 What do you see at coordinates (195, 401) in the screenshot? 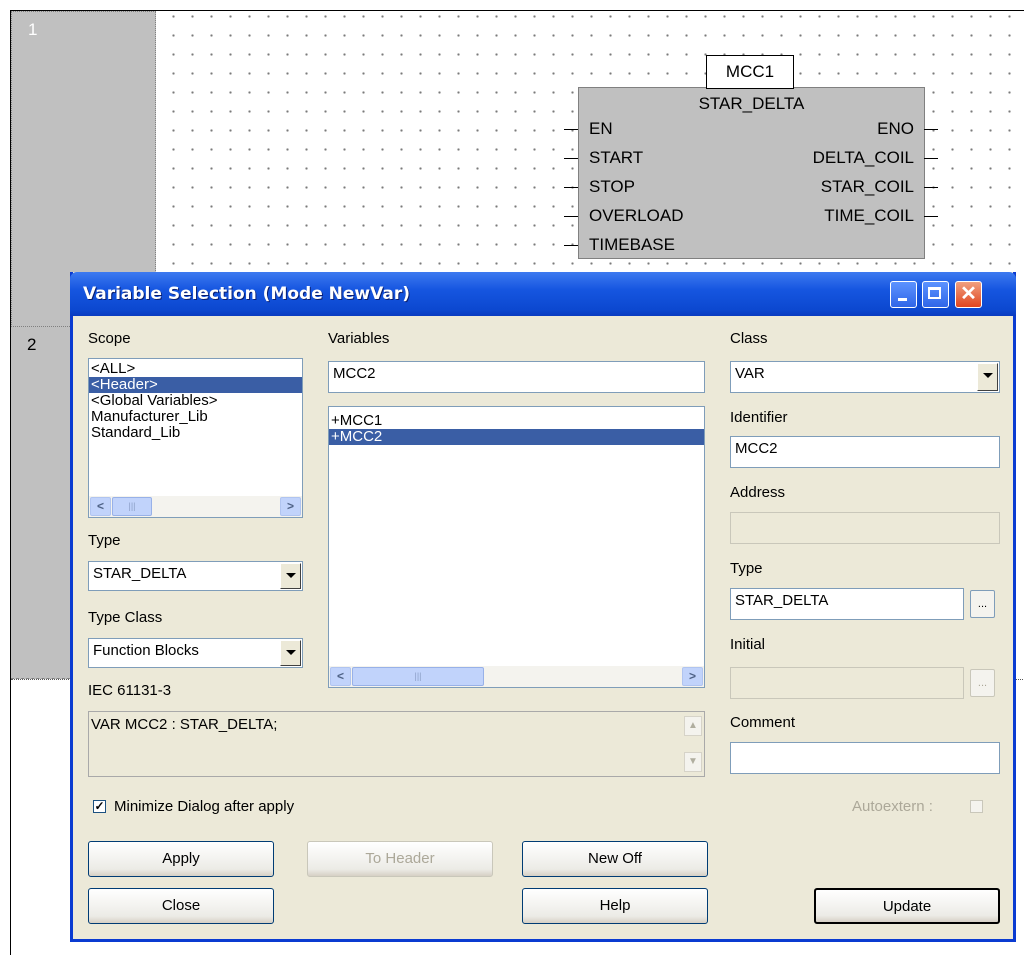
I see `scope-item: <Global Variables>` at bounding box center [195, 401].